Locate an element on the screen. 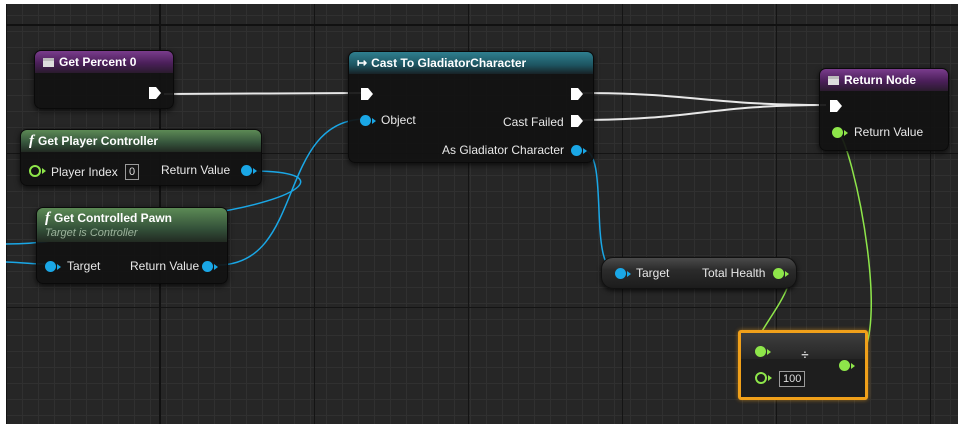  as-gladiator-label: As Gladiator Character is located at coordinates (503, 150).